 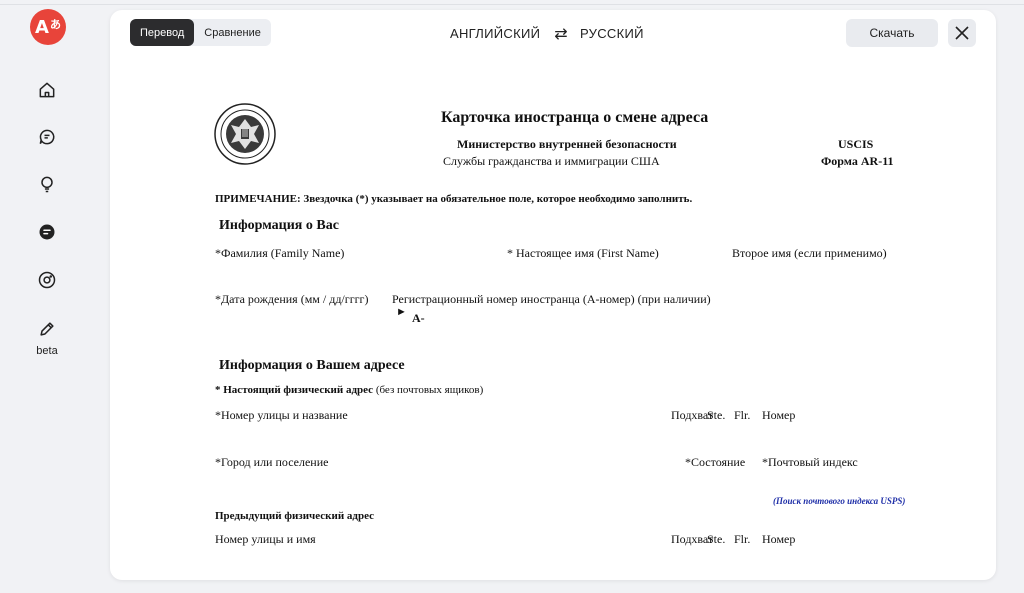 What do you see at coordinates (856, 144) in the screenshot?
I see `org-code: USCIS` at bounding box center [856, 144].